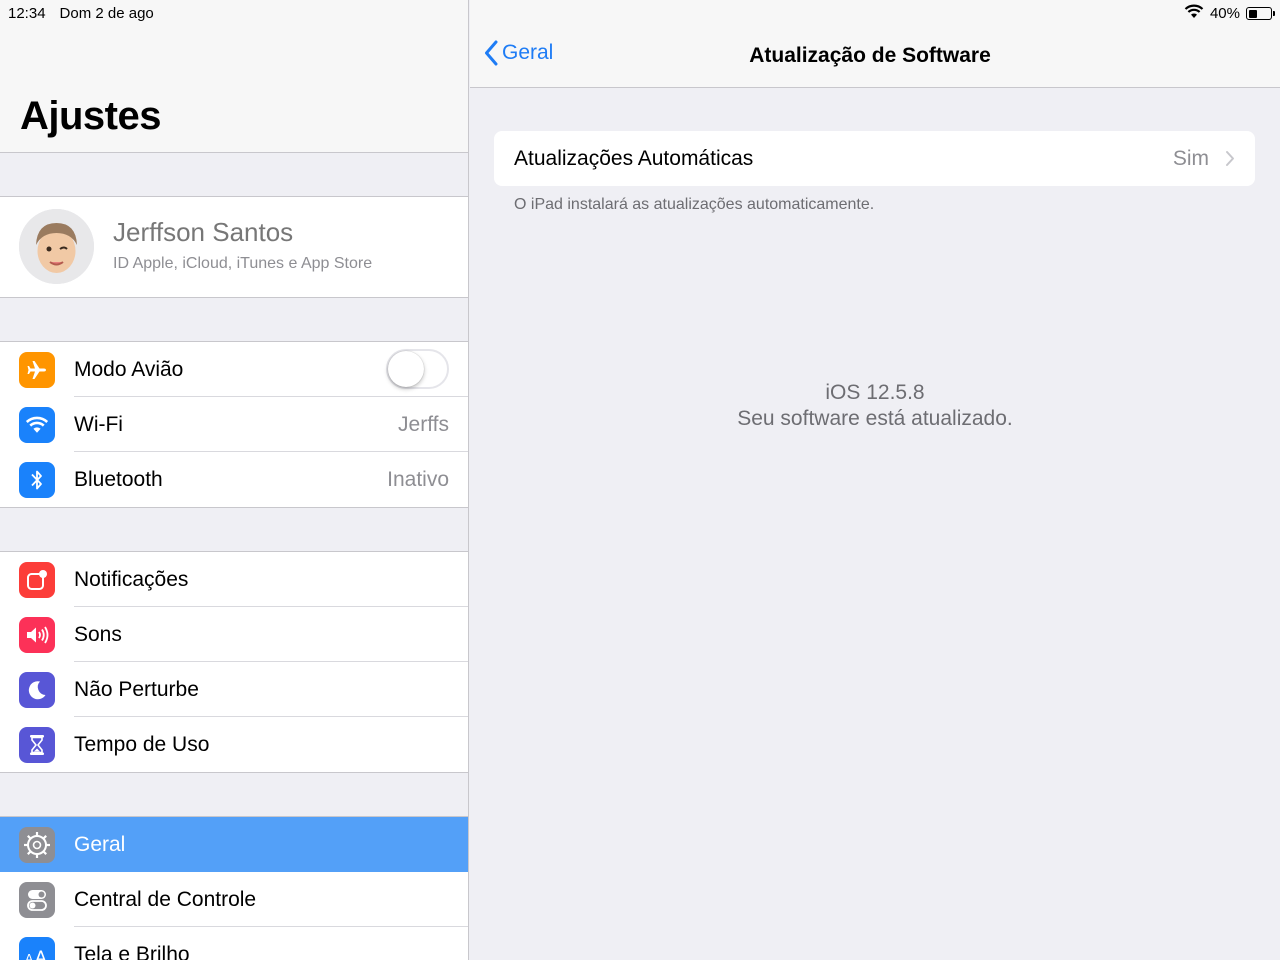  I want to click on sidebar-item-label: Wi-Fi, so click(98, 424).